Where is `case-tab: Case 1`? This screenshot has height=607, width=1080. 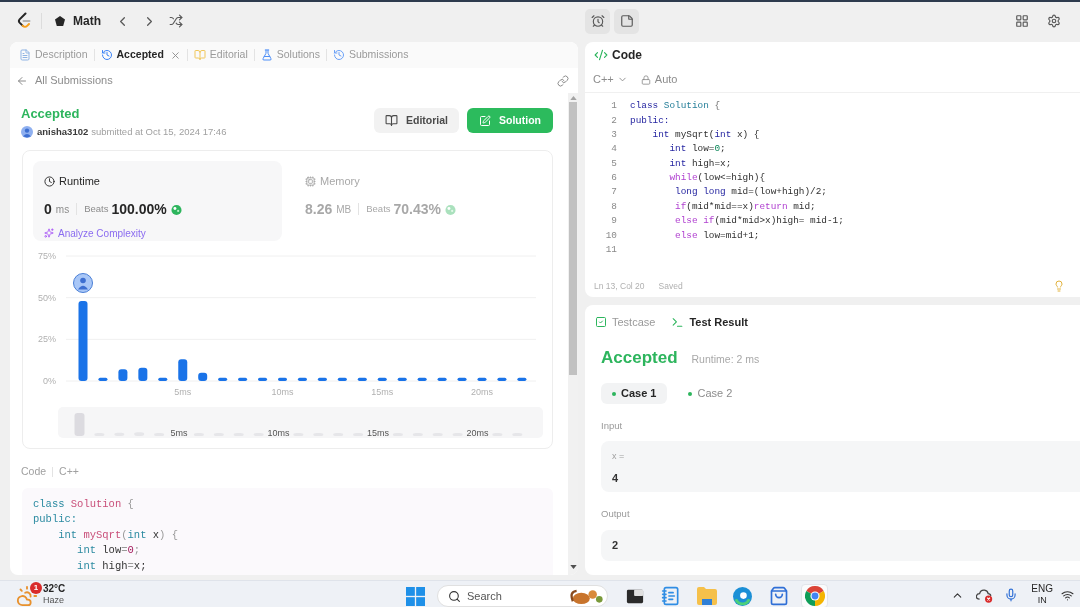
case-tab: Case 1 is located at coordinates (634, 393).